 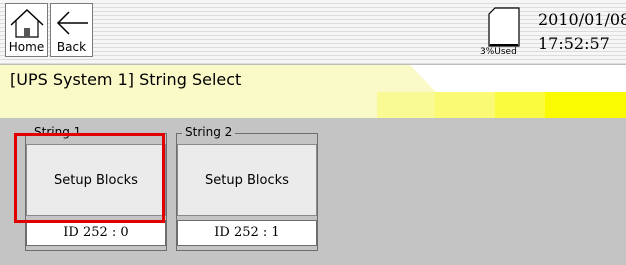 I want to click on setup-blocks-button-1: Setup Blocks, so click(x=96, y=180).